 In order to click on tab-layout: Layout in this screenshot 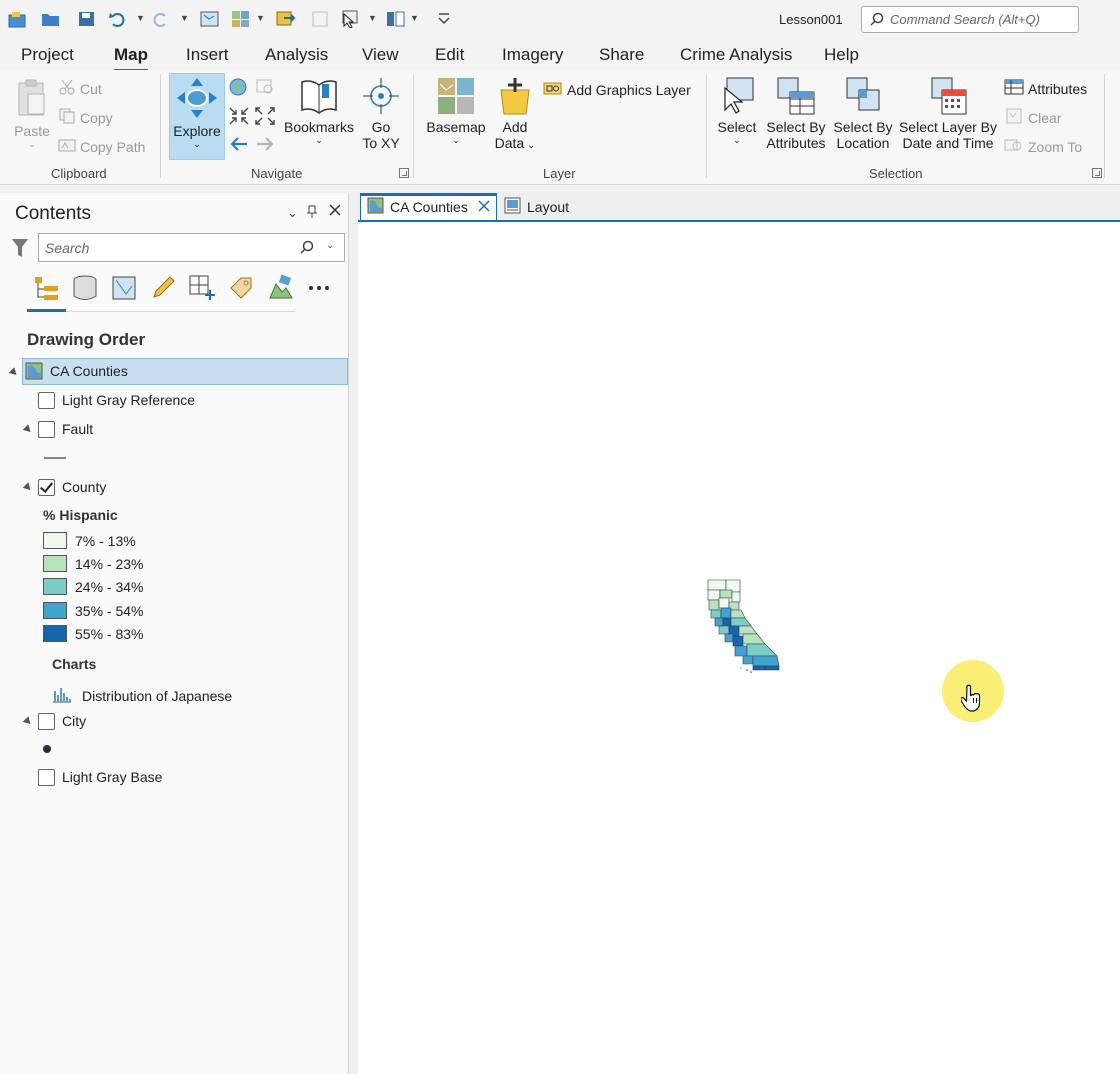, I will do `click(536, 206)`.